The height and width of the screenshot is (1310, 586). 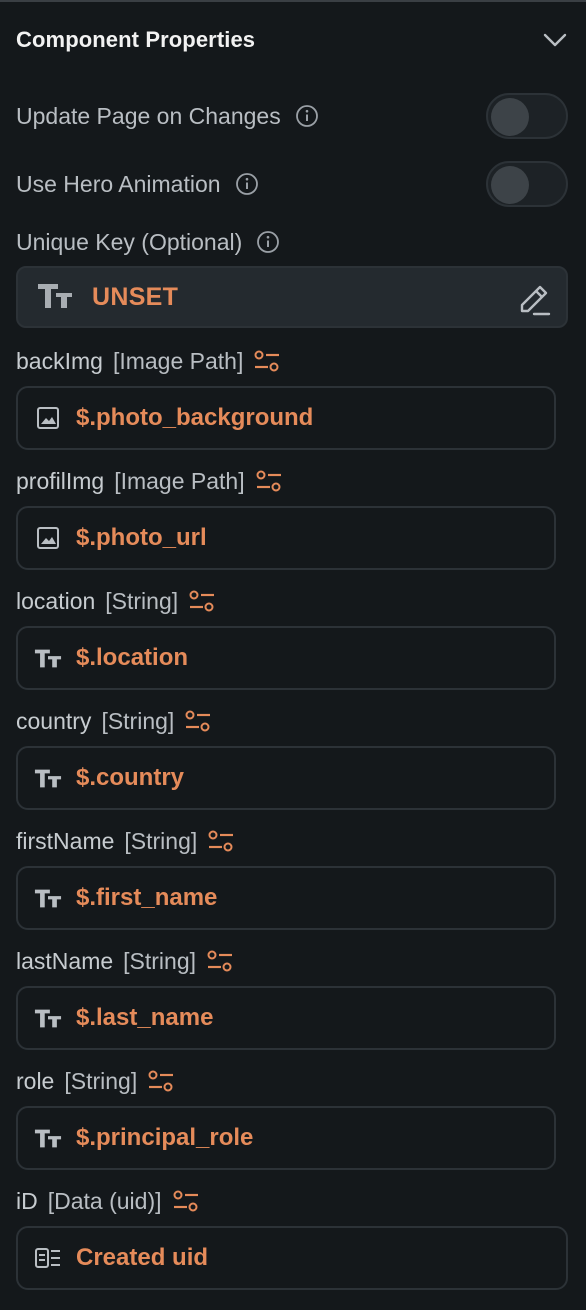 I want to click on param-label-lastname: lastName [String], so click(x=125, y=961).